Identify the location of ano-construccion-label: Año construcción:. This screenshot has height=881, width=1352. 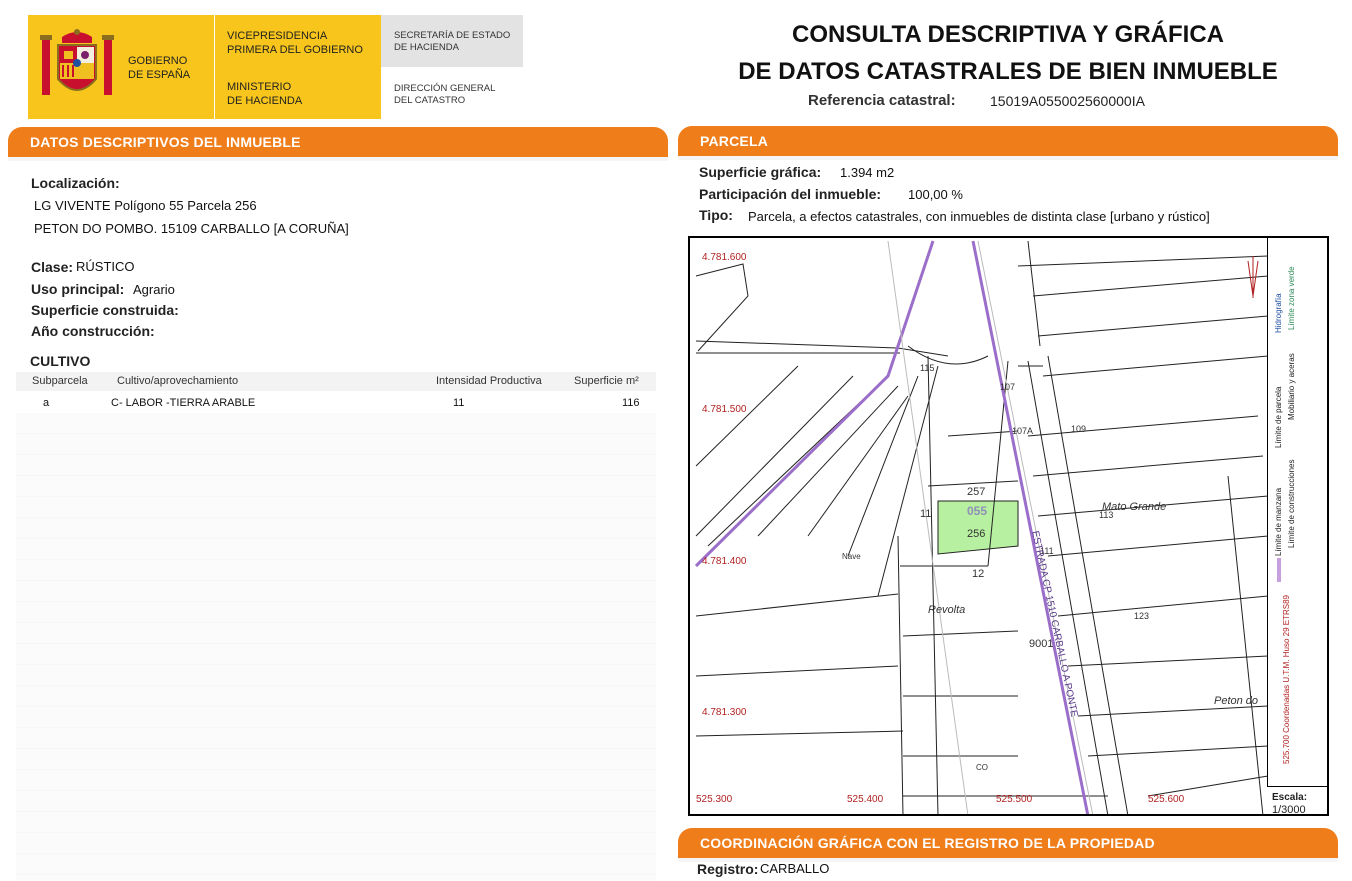
(93, 331).